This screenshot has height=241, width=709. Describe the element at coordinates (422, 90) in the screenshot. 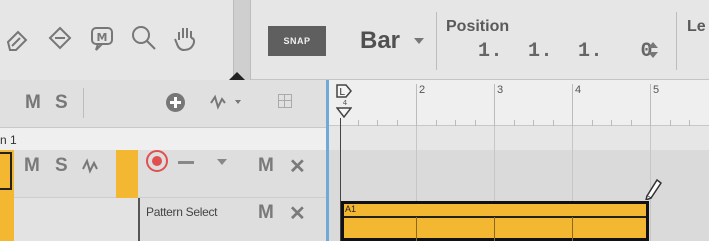

I see `bar-number: 2` at that location.